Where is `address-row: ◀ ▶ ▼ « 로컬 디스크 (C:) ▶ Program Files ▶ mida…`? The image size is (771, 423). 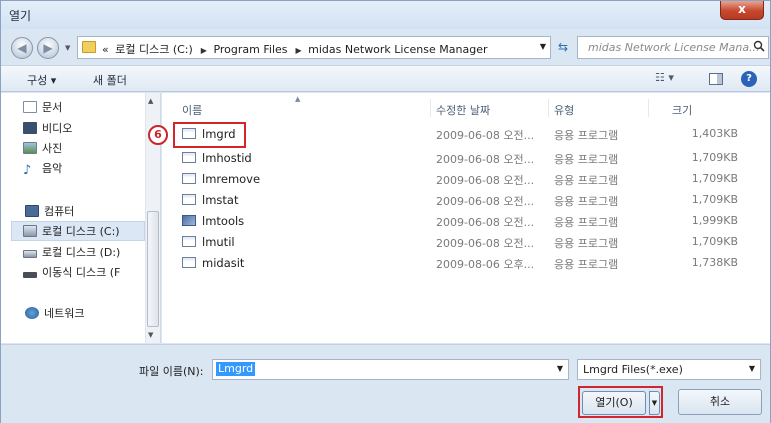 address-row: ◀ ▶ ▼ « 로컬 디스크 (C:) ▶ Program Files ▶ mida… is located at coordinates (385, 47).